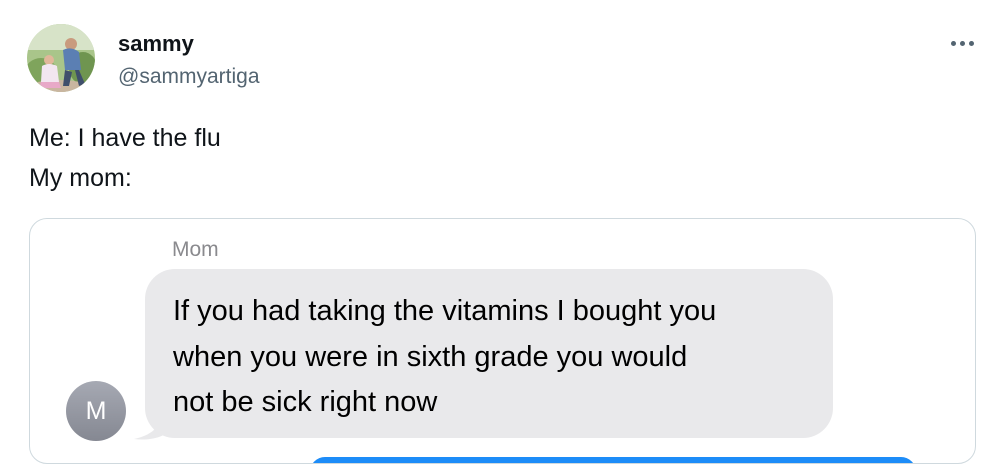  I want to click on avatar-photo, so click(61, 58).